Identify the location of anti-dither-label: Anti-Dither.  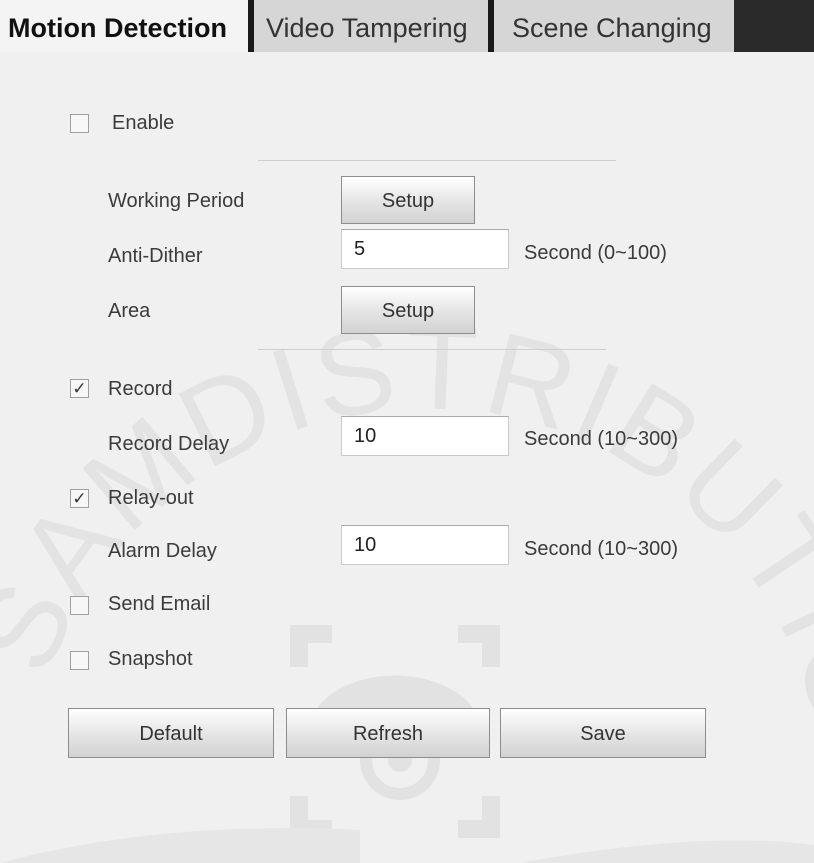
(155, 256).